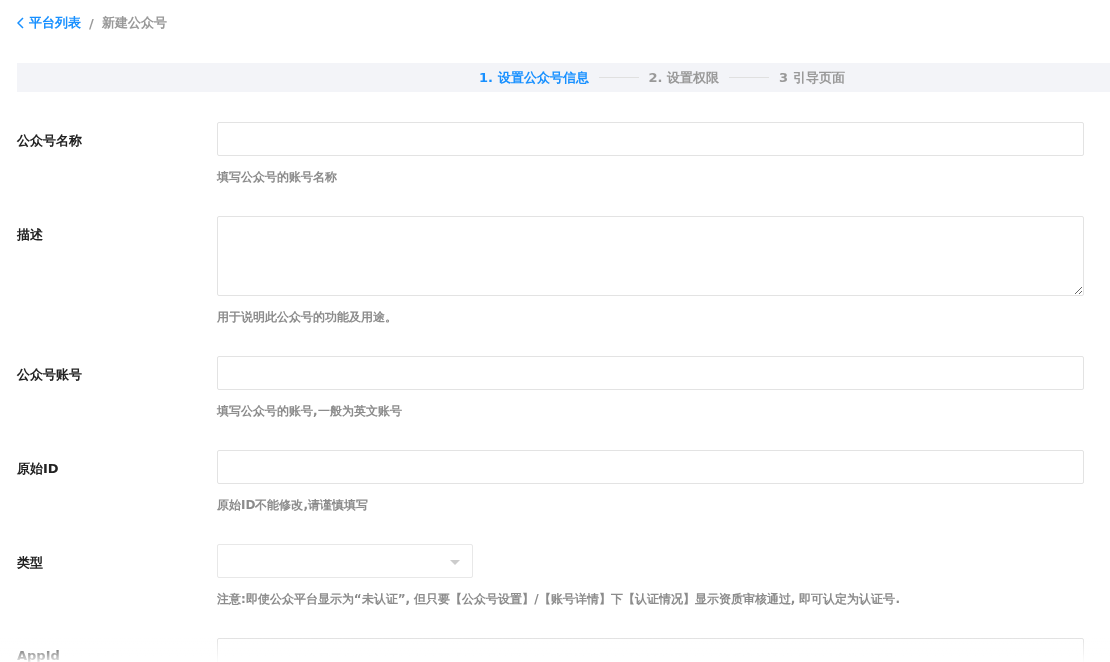 This screenshot has width=1110, height=662. What do you see at coordinates (684, 77) in the screenshot?
I see `step: 2. 设置权限` at bounding box center [684, 77].